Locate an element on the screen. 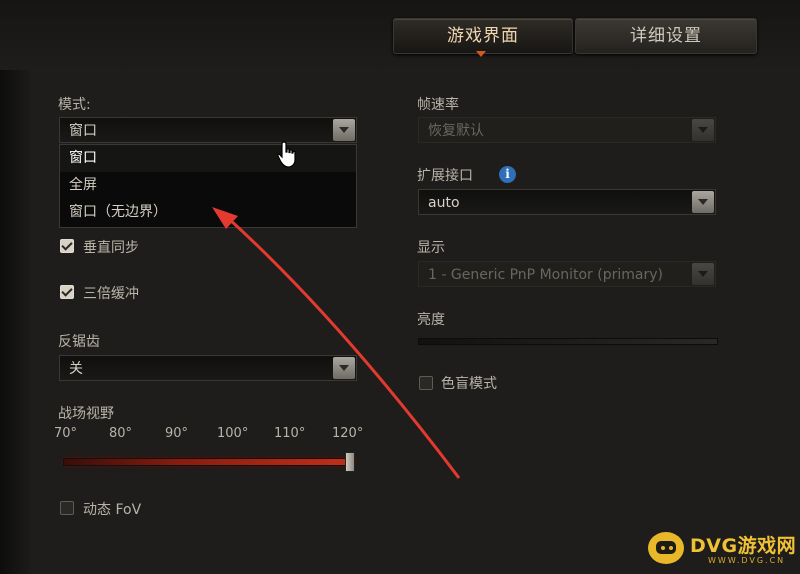  fov-label: 战场视野 is located at coordinates (86, 414).